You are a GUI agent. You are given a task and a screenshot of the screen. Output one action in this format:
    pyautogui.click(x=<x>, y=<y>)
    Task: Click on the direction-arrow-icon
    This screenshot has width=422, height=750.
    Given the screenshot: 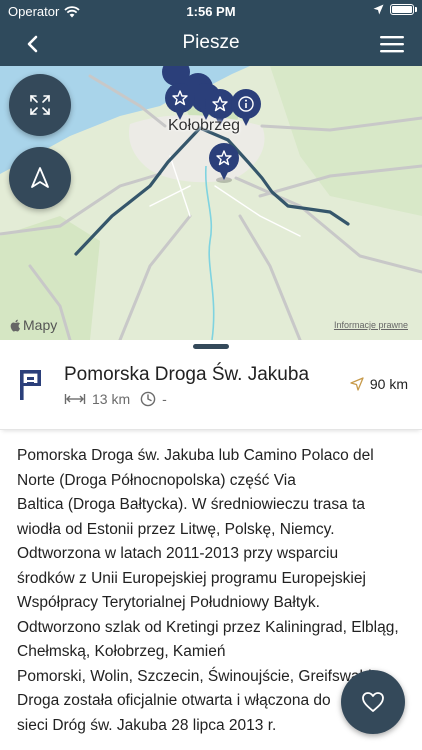 What is the action you would take?
    pyautogui.click(x=357, y=384)
    